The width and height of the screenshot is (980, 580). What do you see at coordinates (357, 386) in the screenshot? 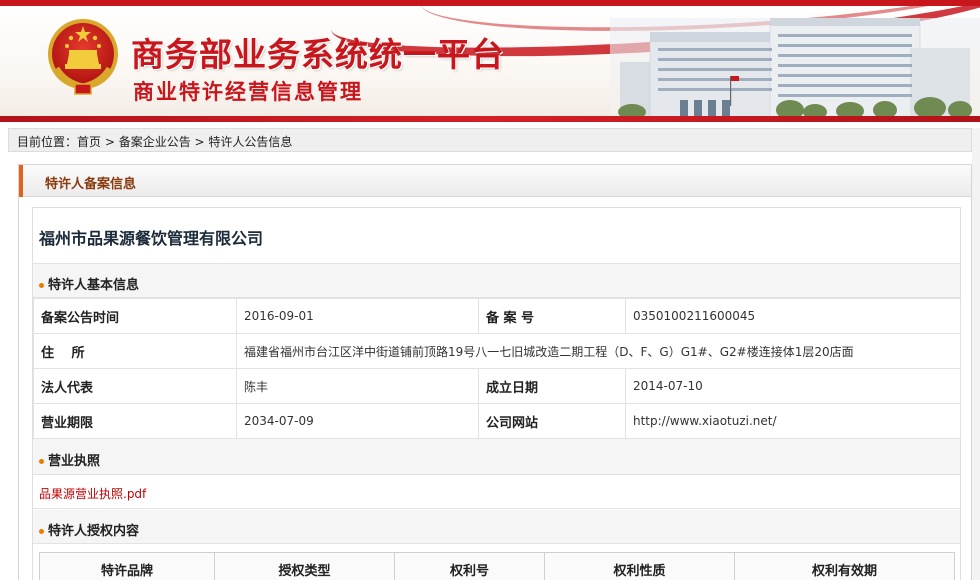
I see `legal-rep-value: 陈丰` at bounding box center [357, 386].